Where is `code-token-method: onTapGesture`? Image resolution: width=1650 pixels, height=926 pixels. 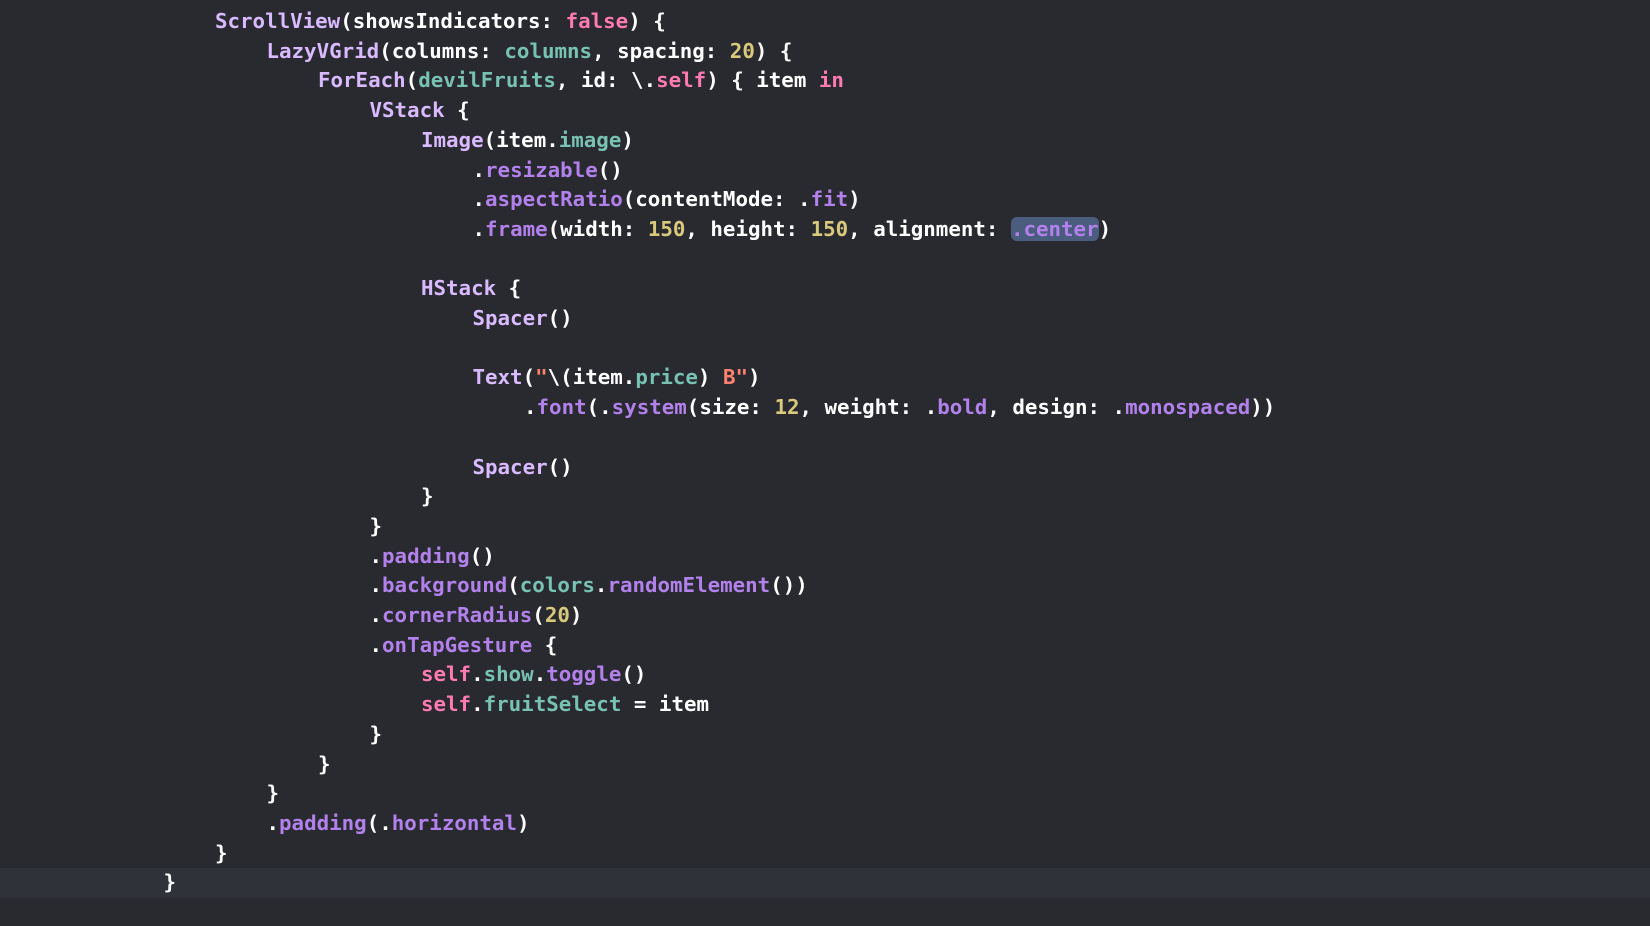 code-token-method: onTapGesture is located at coordinates (457, 644).